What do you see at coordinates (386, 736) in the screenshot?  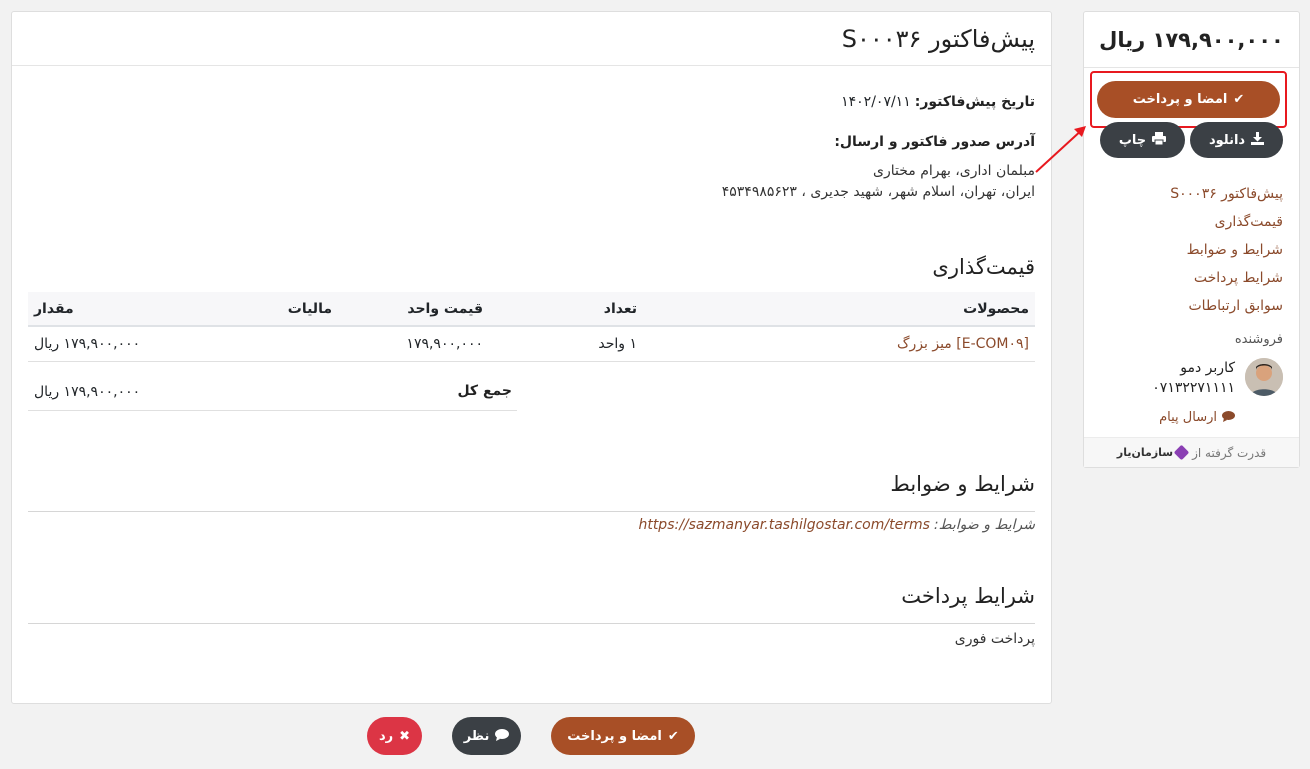 I see `reject-label: رد` at bounding box center [386, 736].